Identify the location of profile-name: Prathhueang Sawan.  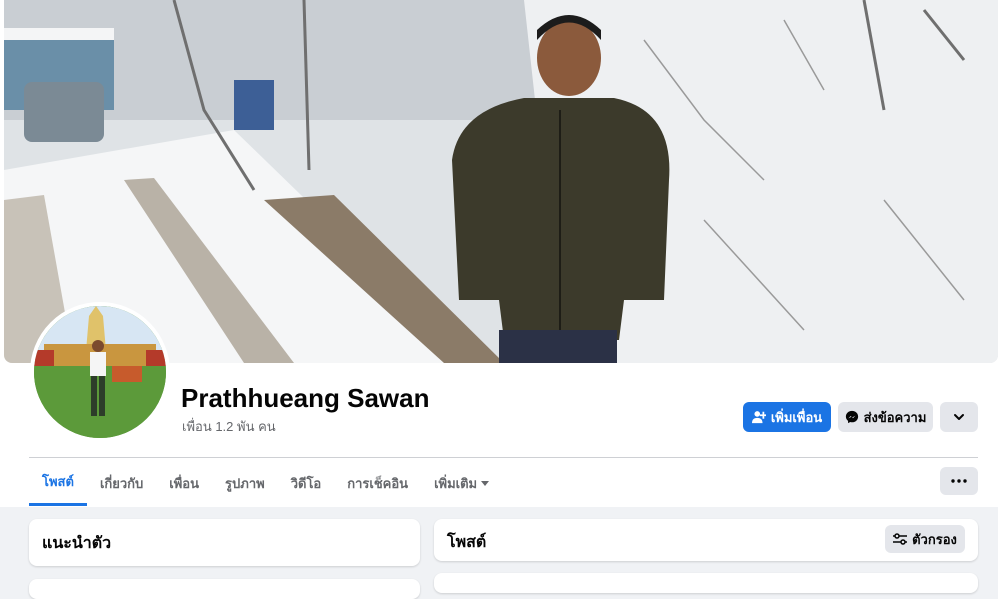
(305, 398).